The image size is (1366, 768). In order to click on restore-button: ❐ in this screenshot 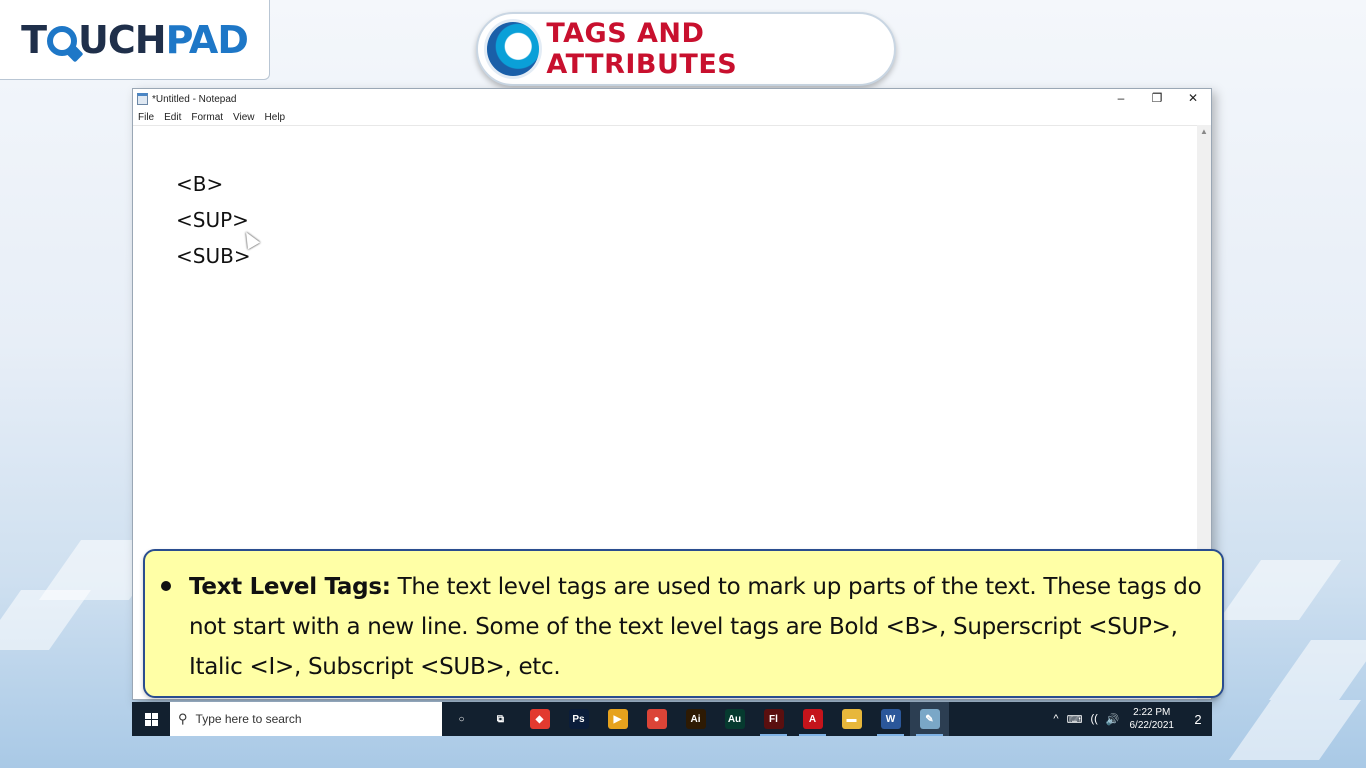, I will do `click(1157, 99)`.